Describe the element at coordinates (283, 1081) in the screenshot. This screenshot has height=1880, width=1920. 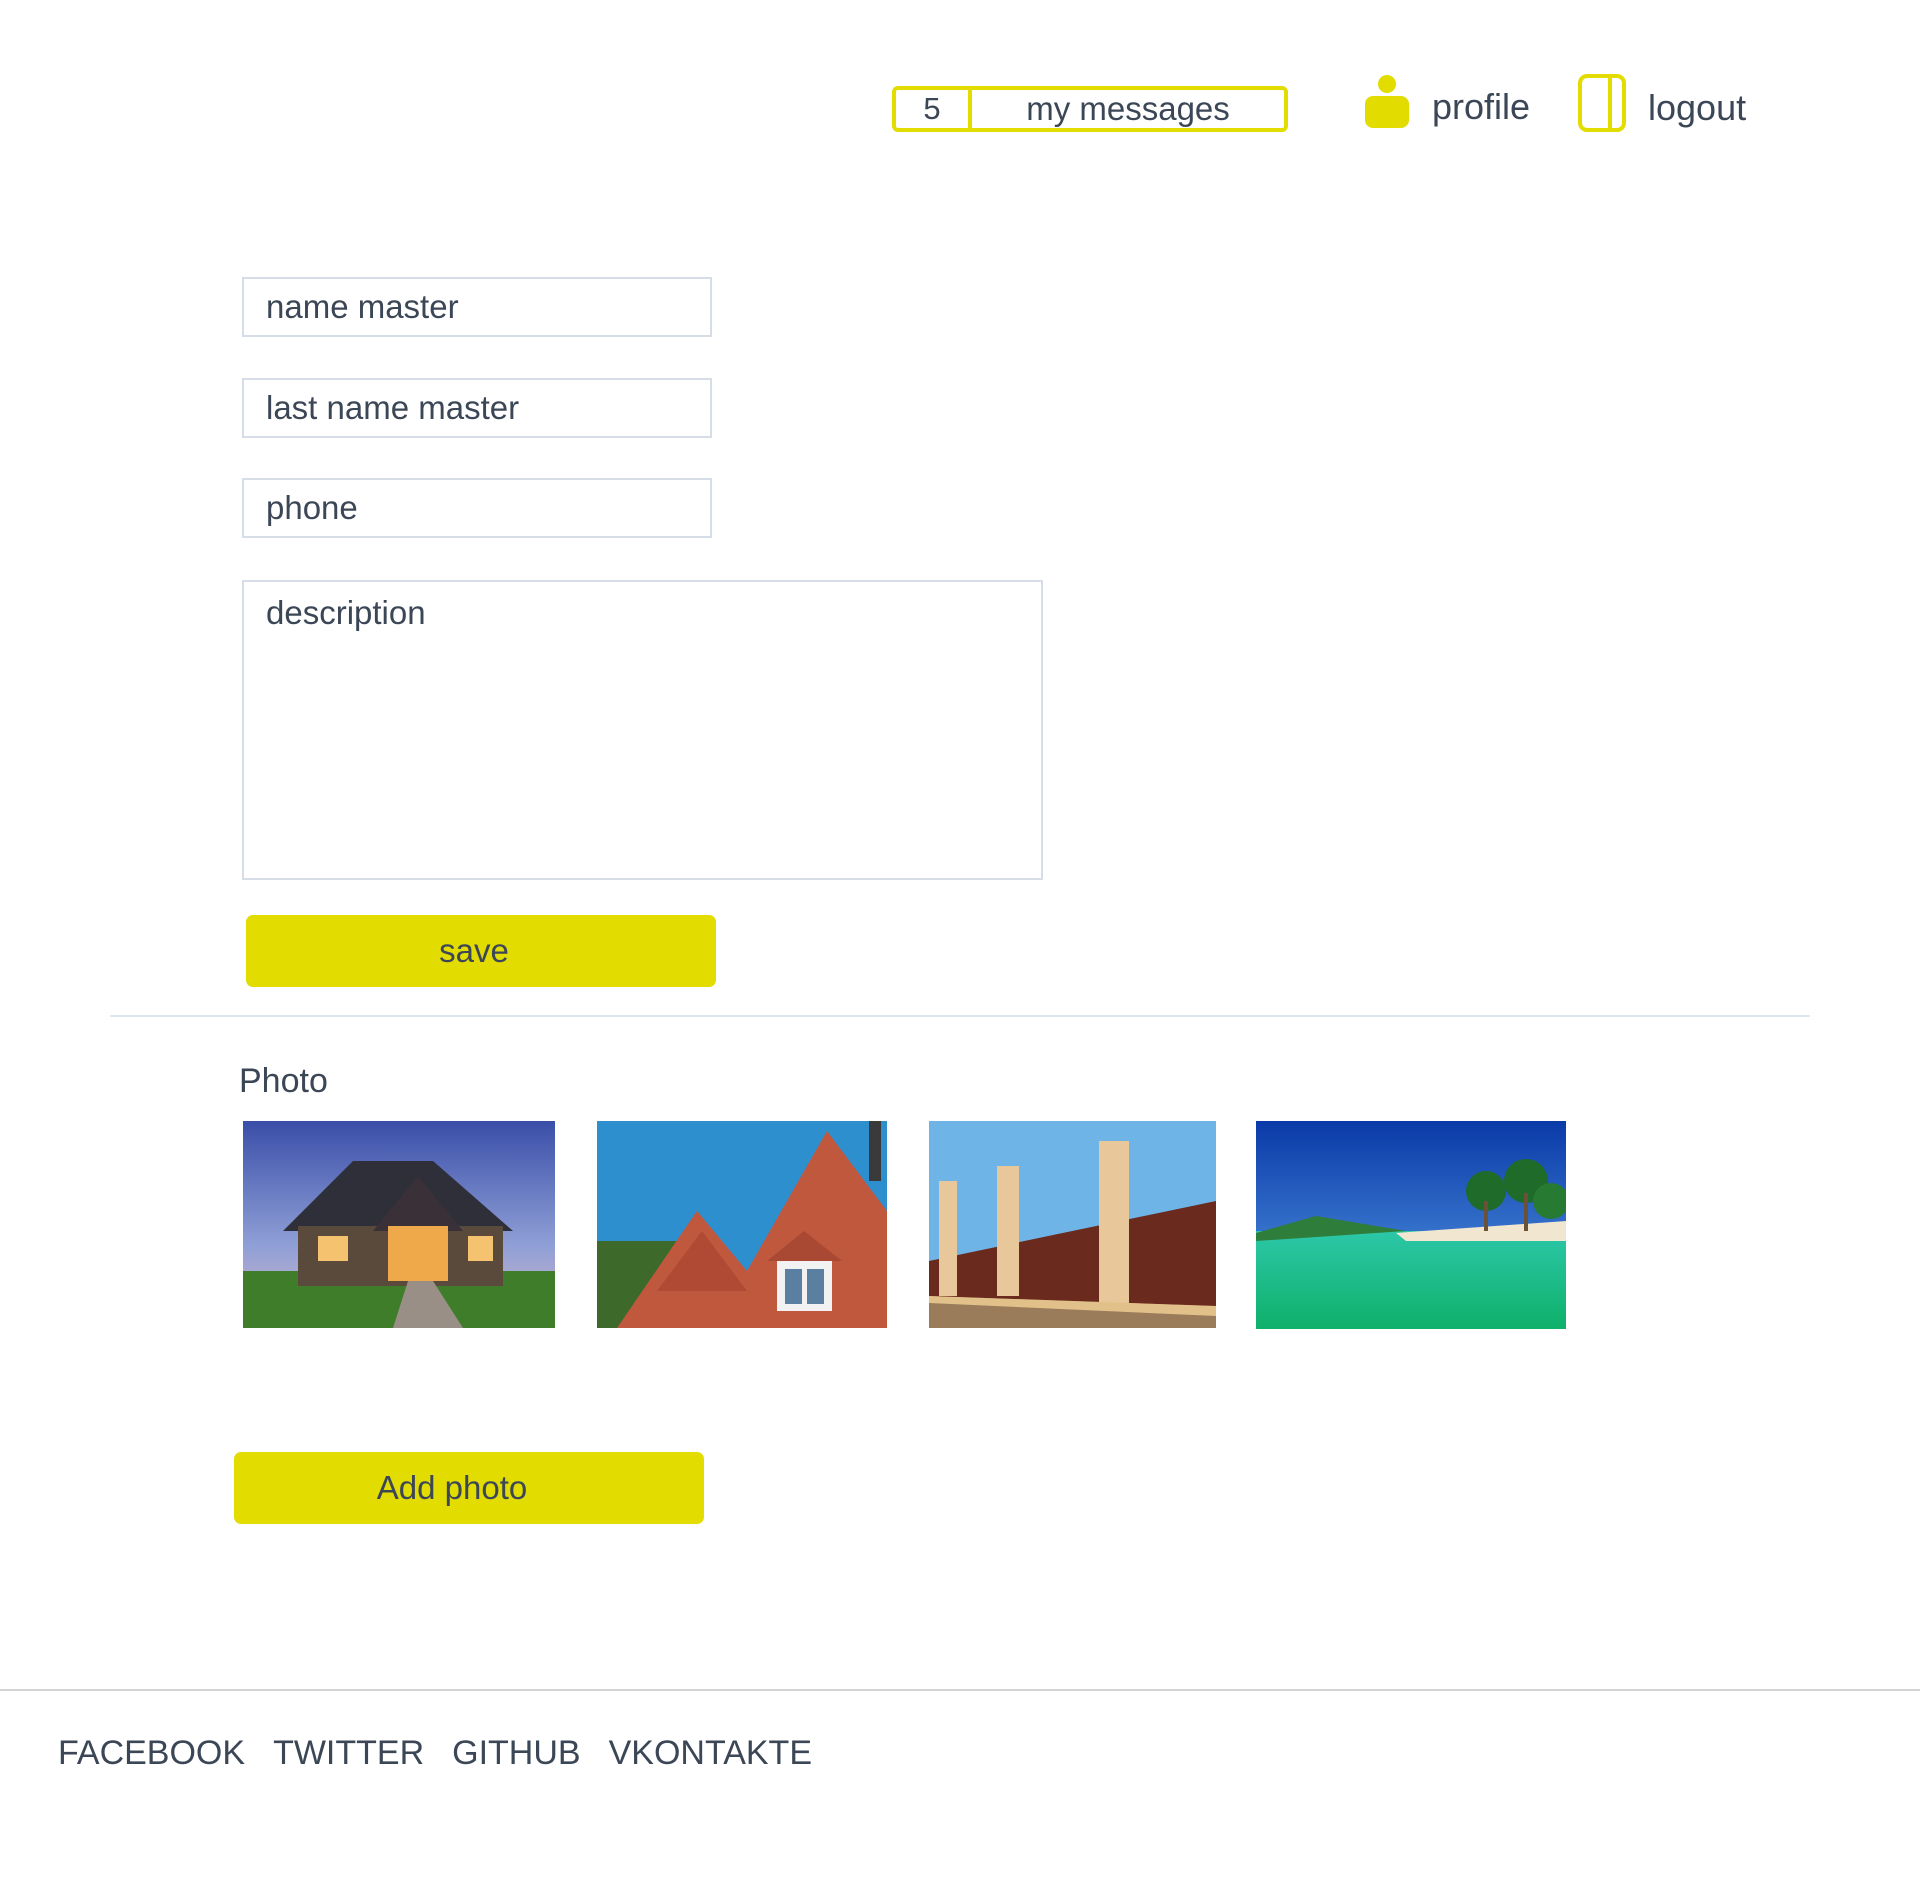
I see `photo-heading: Photo` at that location.